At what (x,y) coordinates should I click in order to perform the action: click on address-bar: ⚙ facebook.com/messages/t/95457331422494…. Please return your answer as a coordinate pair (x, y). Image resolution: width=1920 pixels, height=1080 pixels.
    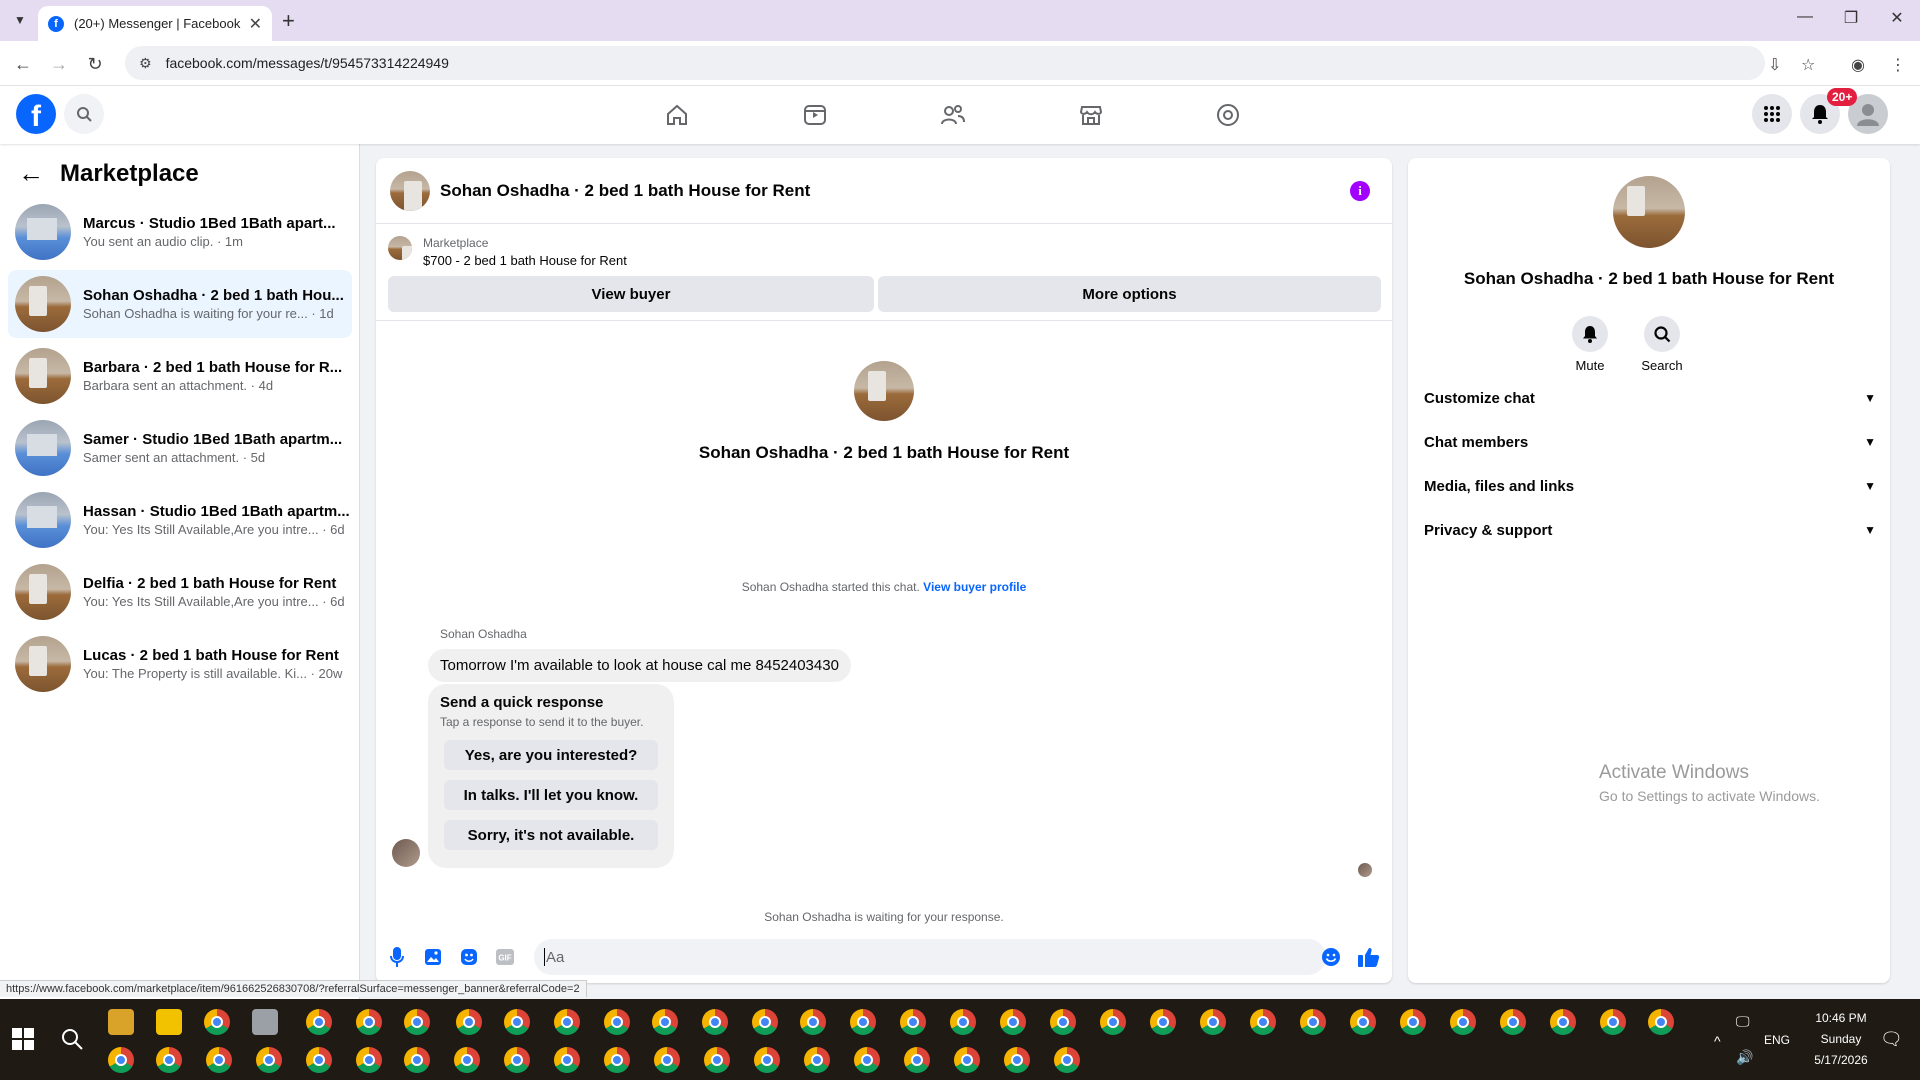
    Looking at the image, I should click on (945, 63).